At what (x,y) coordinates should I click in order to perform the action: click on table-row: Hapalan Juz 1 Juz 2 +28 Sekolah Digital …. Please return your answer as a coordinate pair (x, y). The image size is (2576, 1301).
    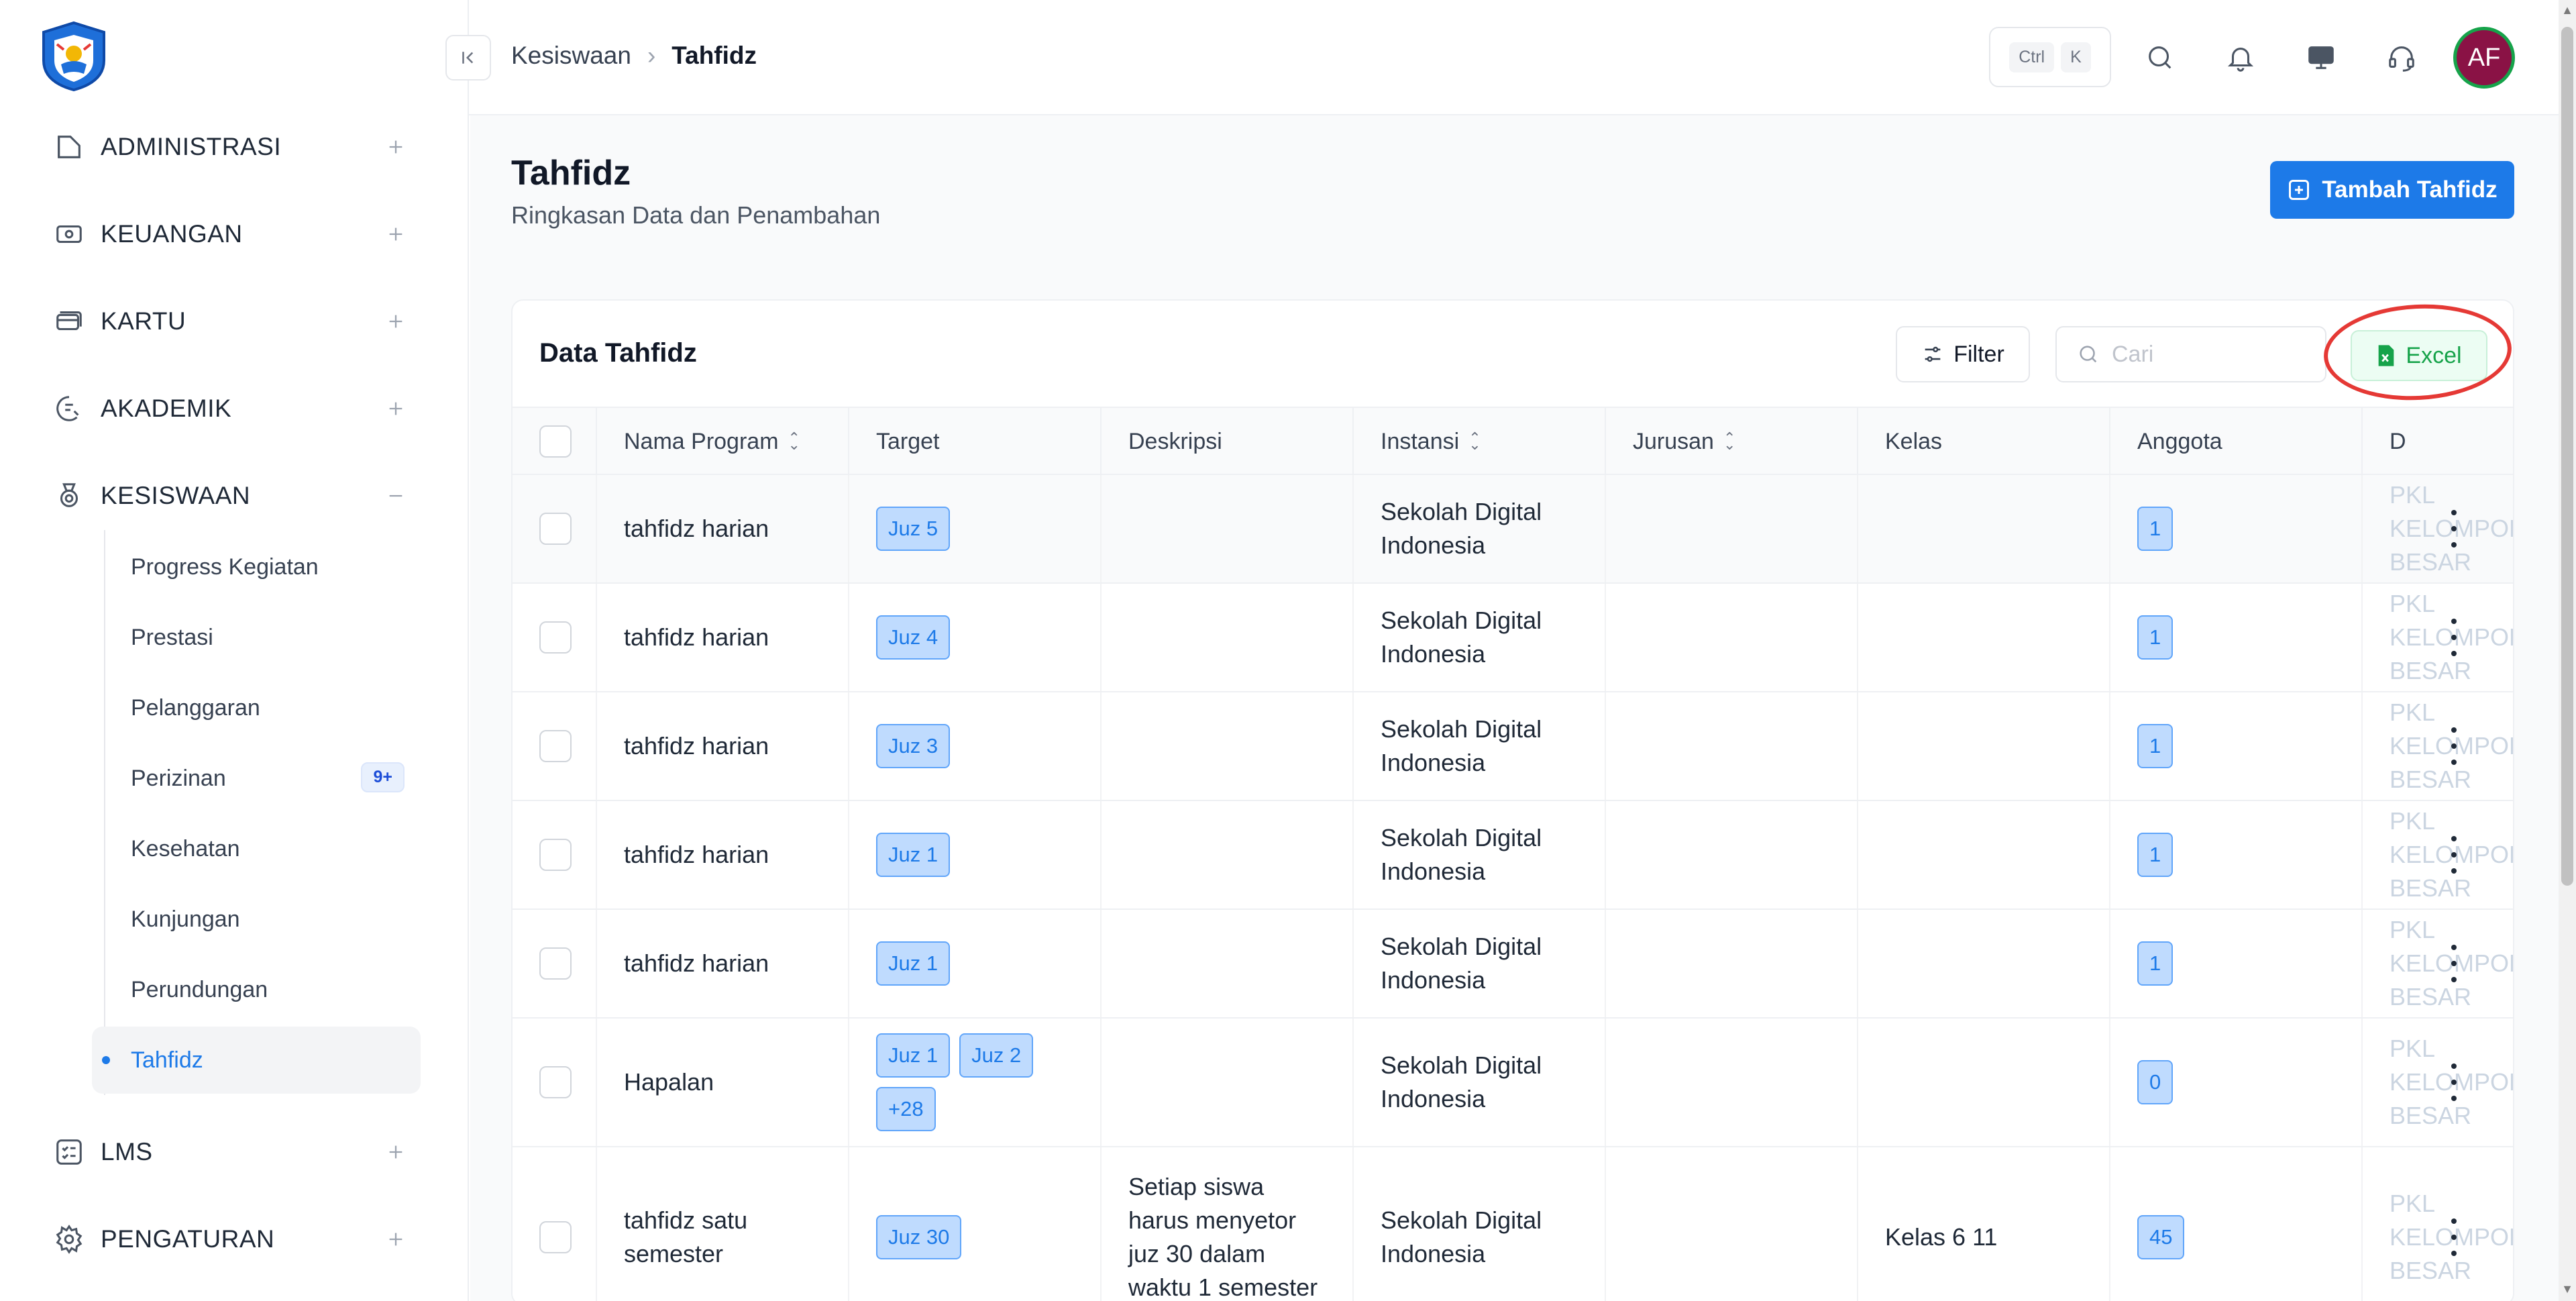
    Looking at the image, I should click on (1513, 1083).